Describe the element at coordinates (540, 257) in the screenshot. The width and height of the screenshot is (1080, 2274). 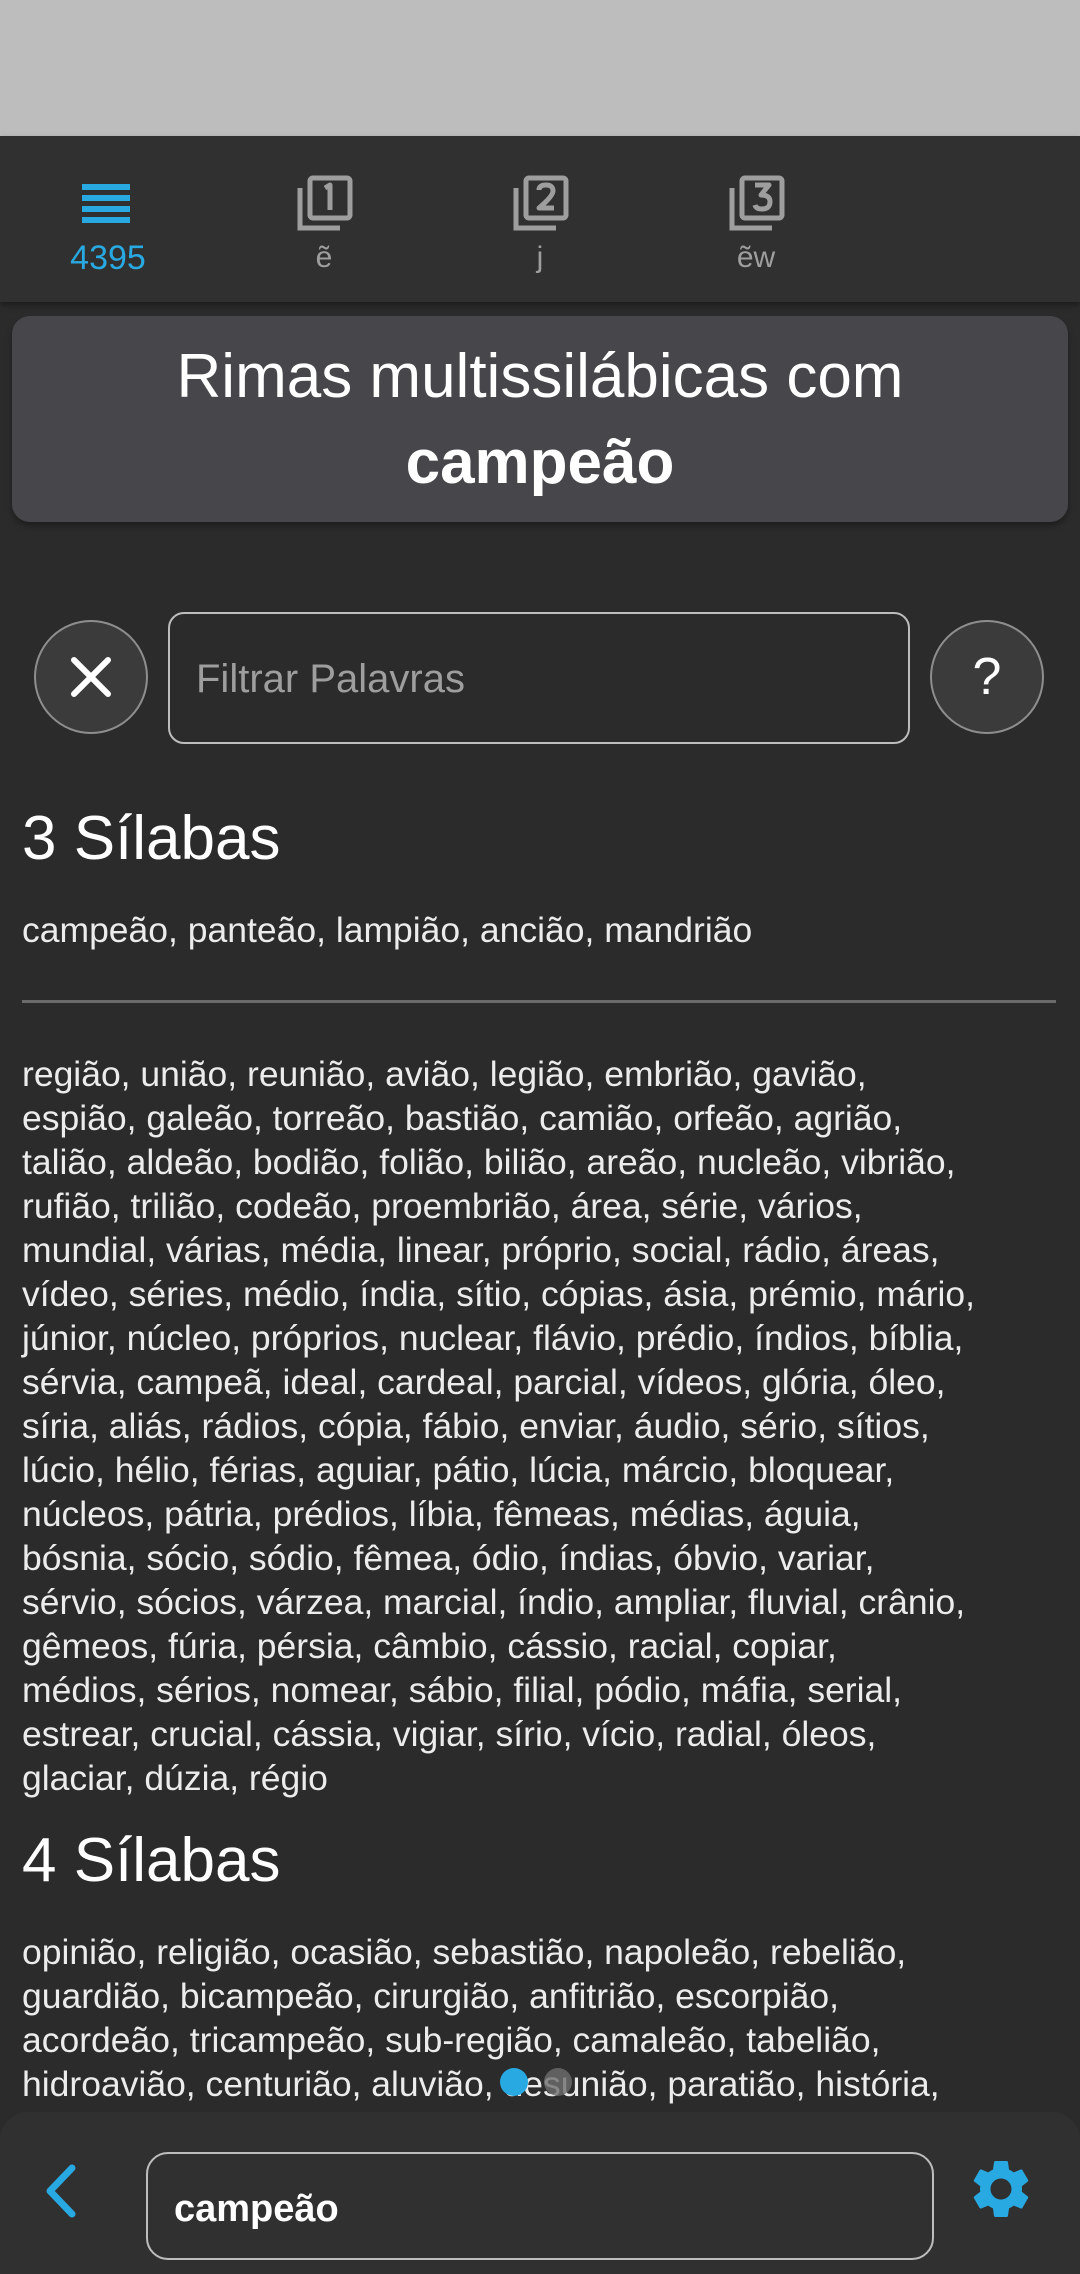
I see `tab-label: j` at that location.